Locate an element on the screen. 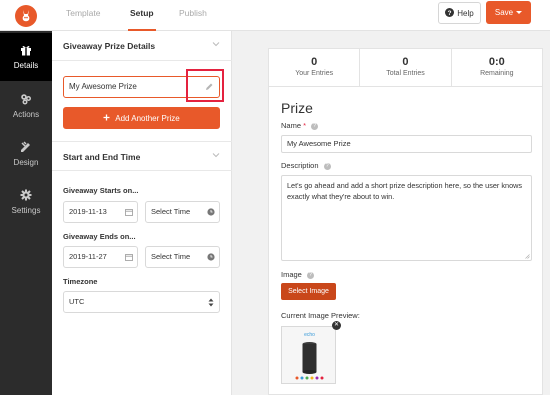 This screenshot has height=395, width=550. question-circle-icon: ? is located at coordinates (450, 13).